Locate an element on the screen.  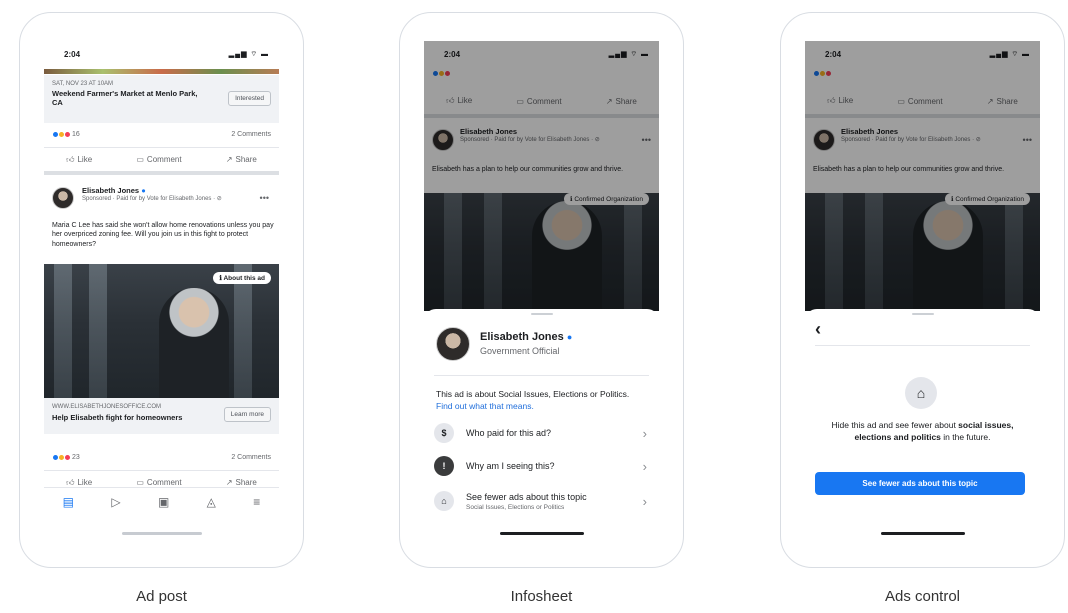
see-fewer-ads-button: See fewer ads about this topic is located at coordinates (920, 483).